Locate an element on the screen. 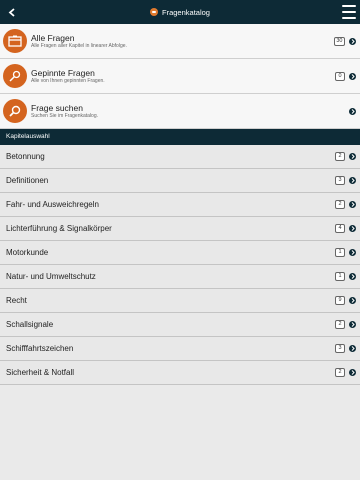 This screenshot has height=480, width=360. item-title: Gepinnte Fragen is located at coordinates (63, 72).